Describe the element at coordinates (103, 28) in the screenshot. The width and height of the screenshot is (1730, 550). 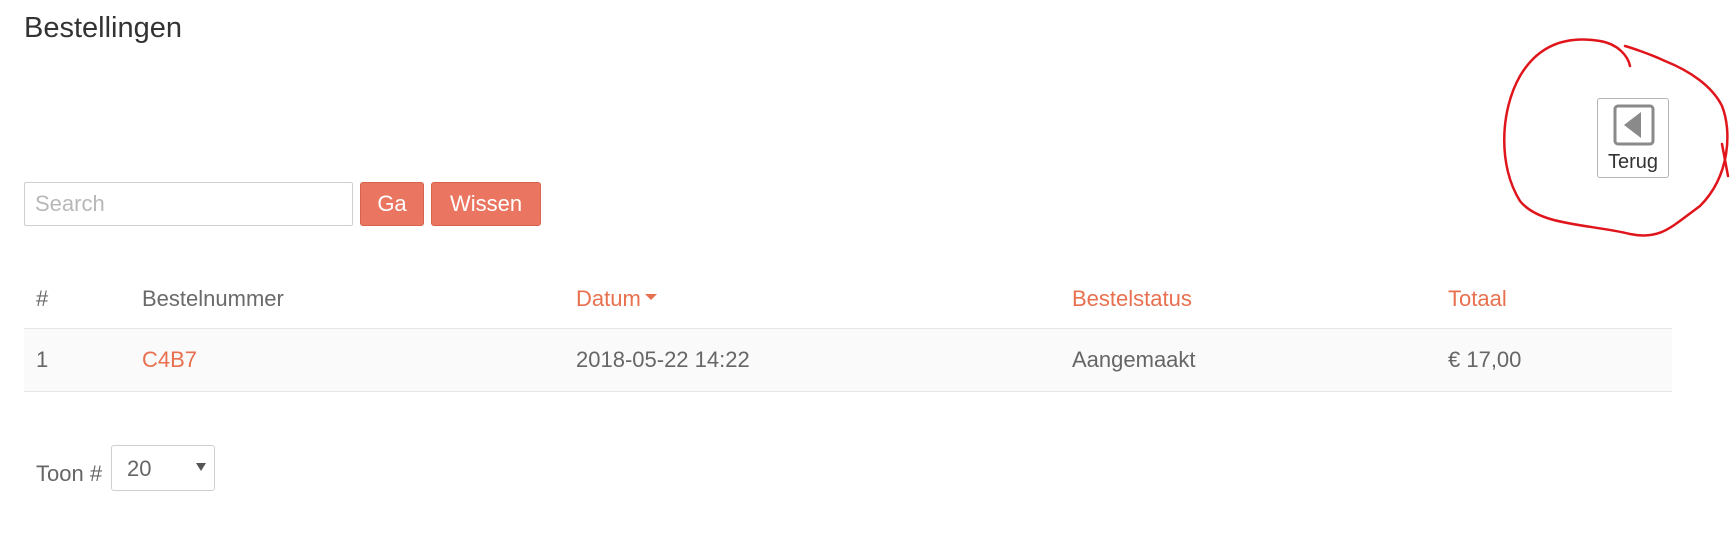
I see `page-title: Bestellingen` at that location.